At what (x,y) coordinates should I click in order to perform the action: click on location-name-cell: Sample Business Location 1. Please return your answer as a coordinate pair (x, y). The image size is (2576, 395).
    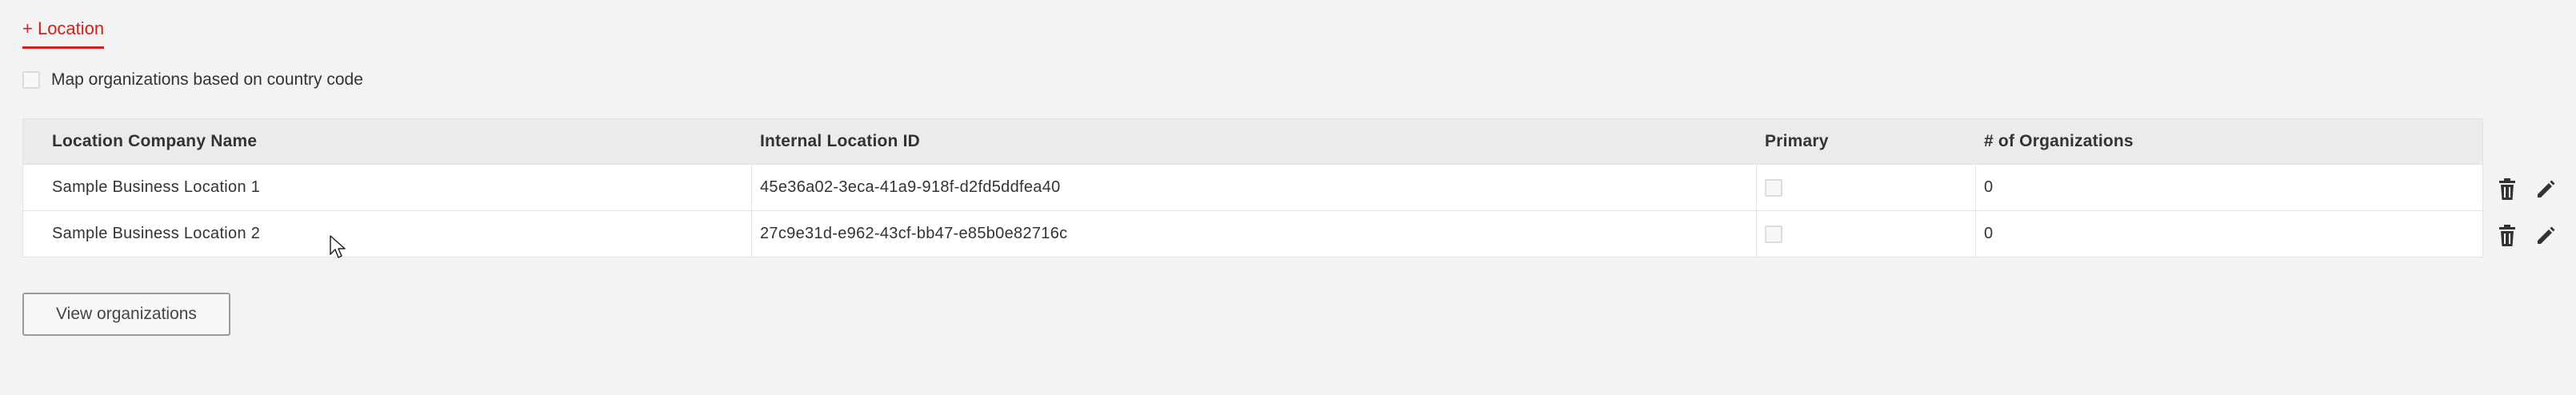
    Looking at the image, I should click on (387, 188).